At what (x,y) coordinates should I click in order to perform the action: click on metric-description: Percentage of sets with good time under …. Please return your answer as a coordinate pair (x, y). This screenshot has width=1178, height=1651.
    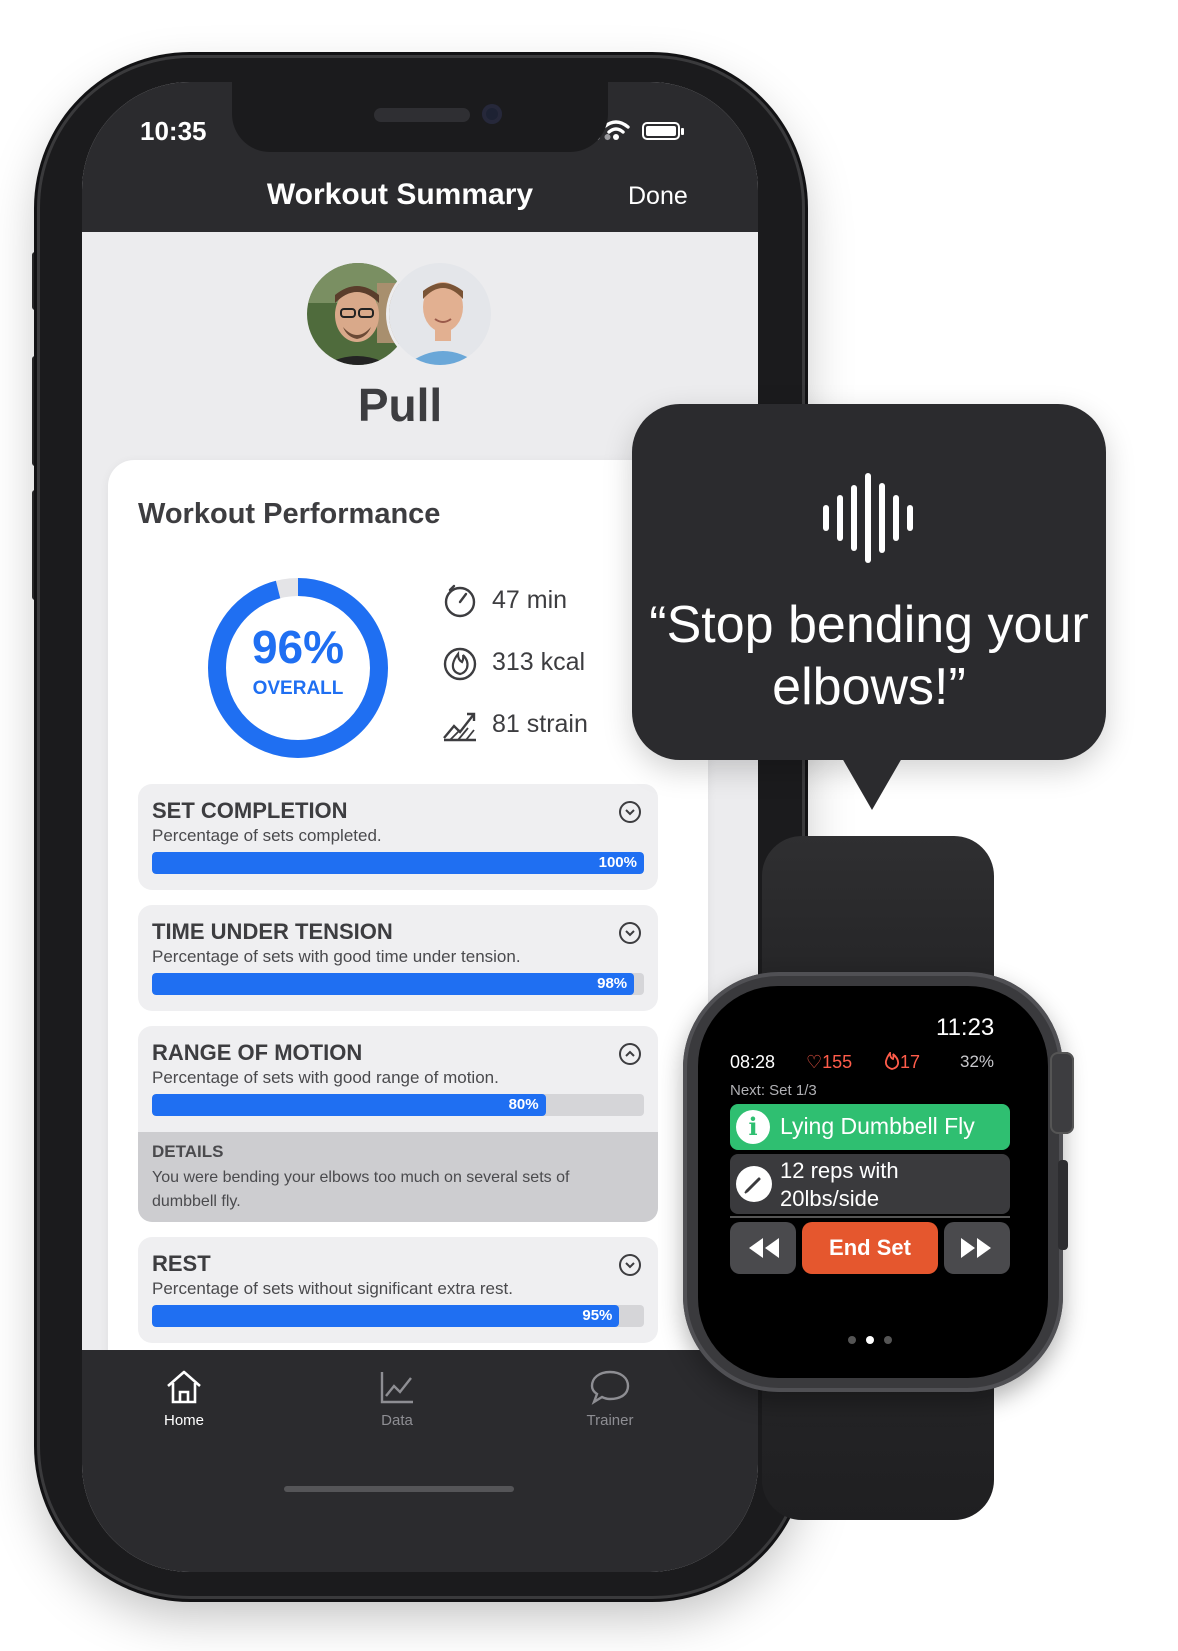
    Looking at the image, I should click on (336, 956).